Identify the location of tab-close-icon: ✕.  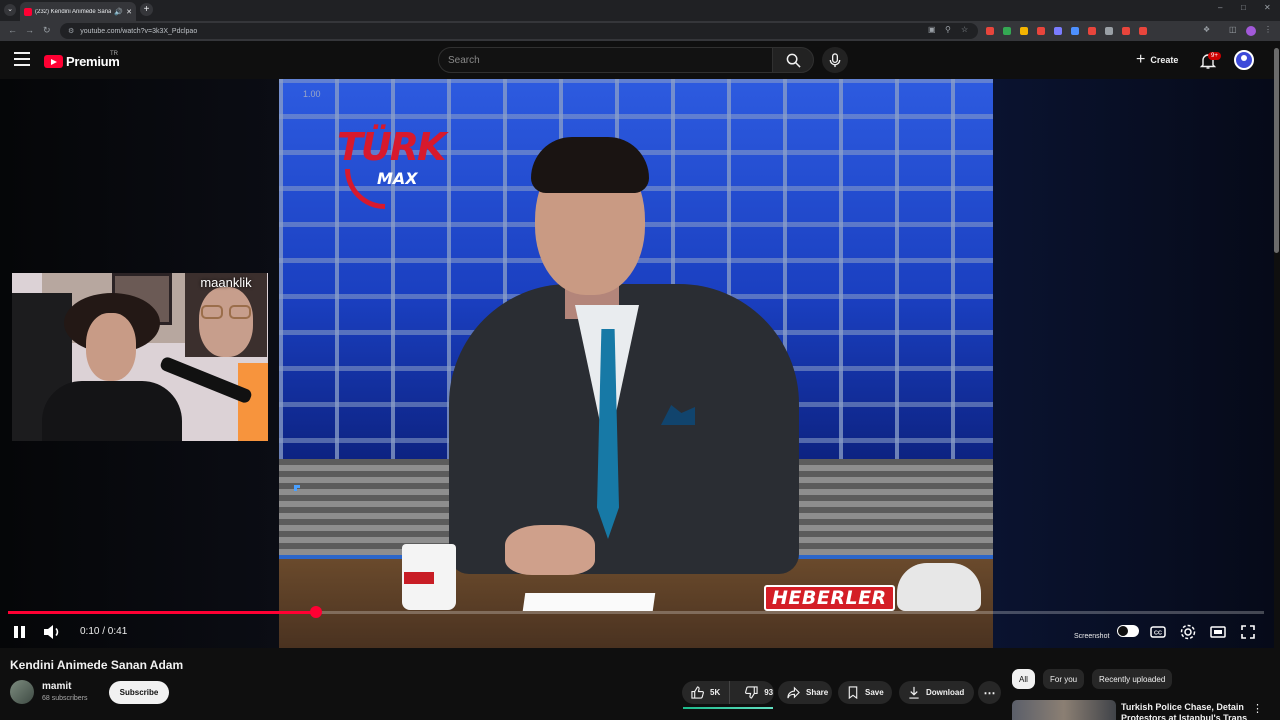
(129, 12).